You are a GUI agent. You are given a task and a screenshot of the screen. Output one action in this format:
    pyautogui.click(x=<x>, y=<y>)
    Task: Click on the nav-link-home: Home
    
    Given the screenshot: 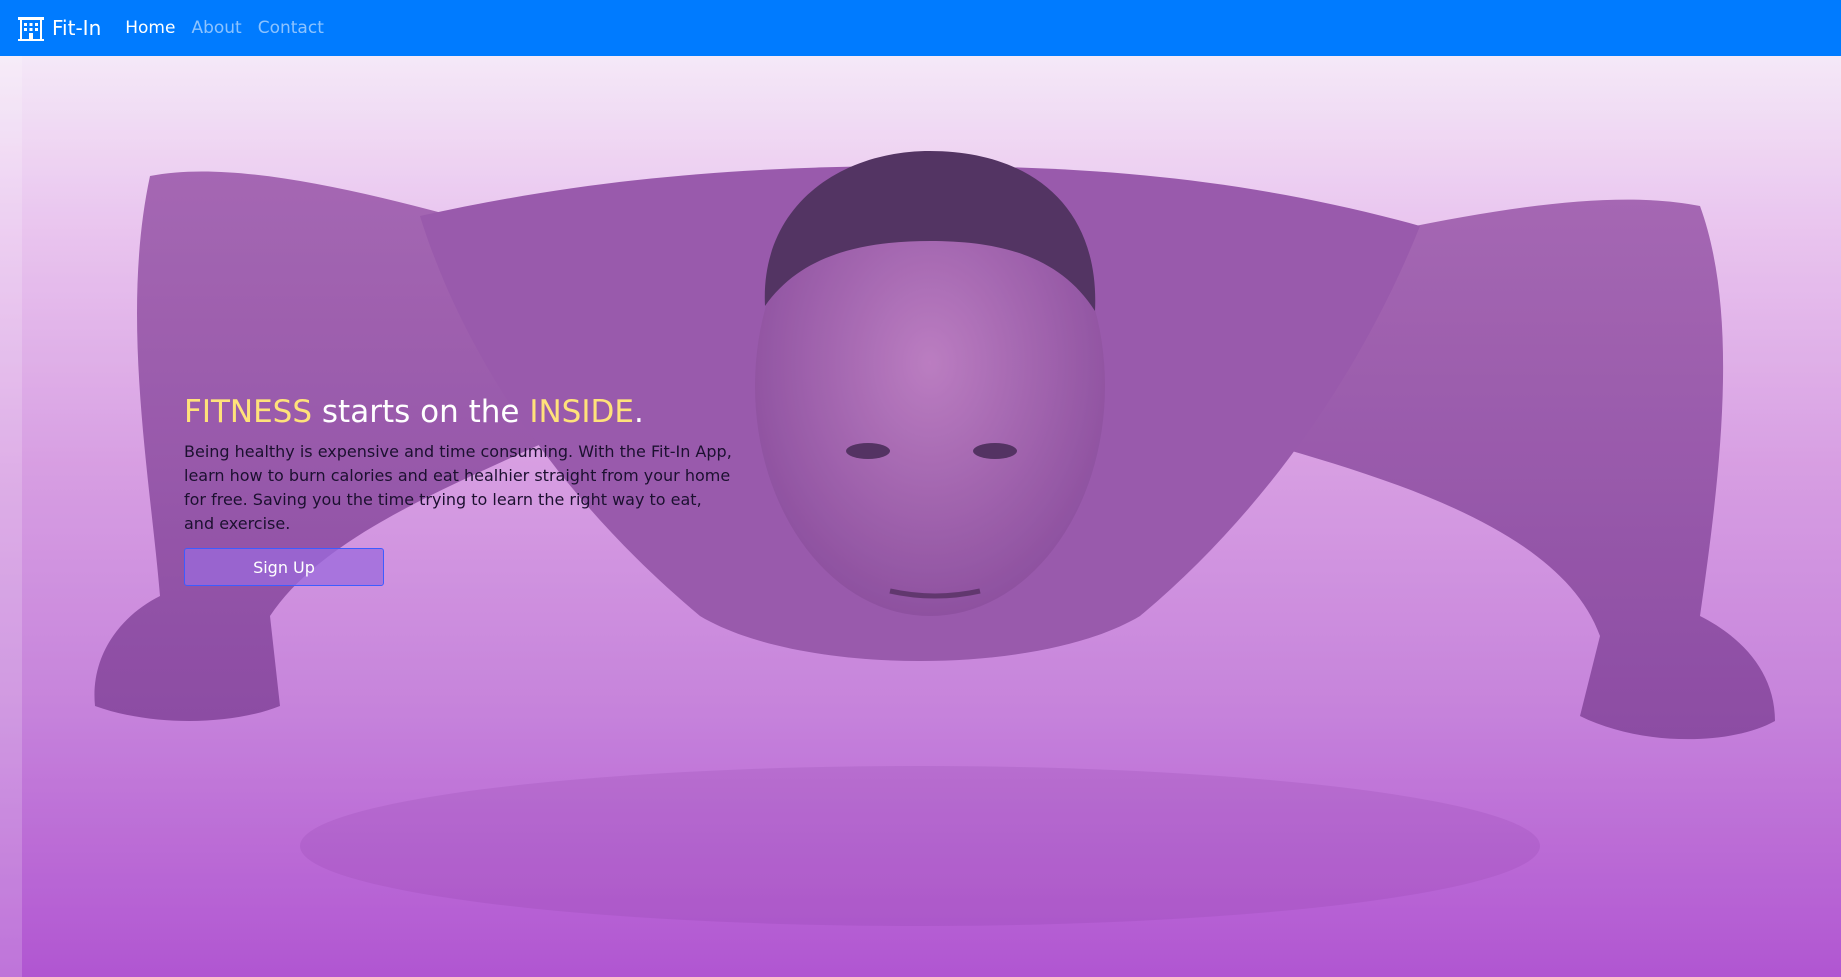 What is the action you would take?
    pyautogui.click(x=150, y=28)
    